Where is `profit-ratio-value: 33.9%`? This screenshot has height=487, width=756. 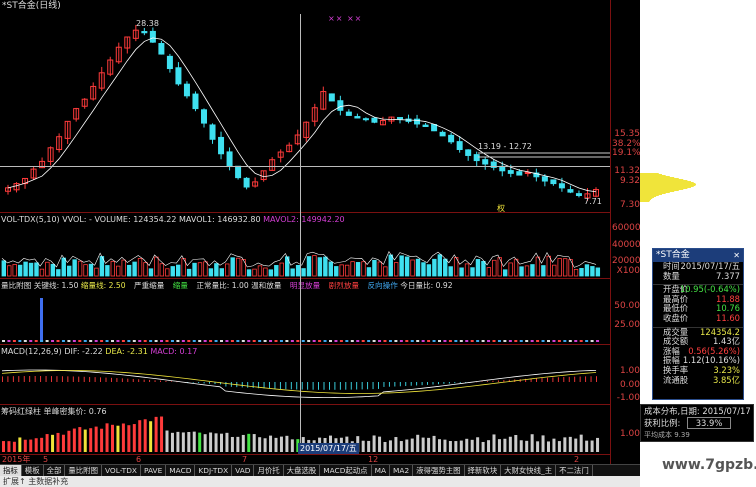
profit-ratio-value: 33.9% is located at coordinates (709, 423).